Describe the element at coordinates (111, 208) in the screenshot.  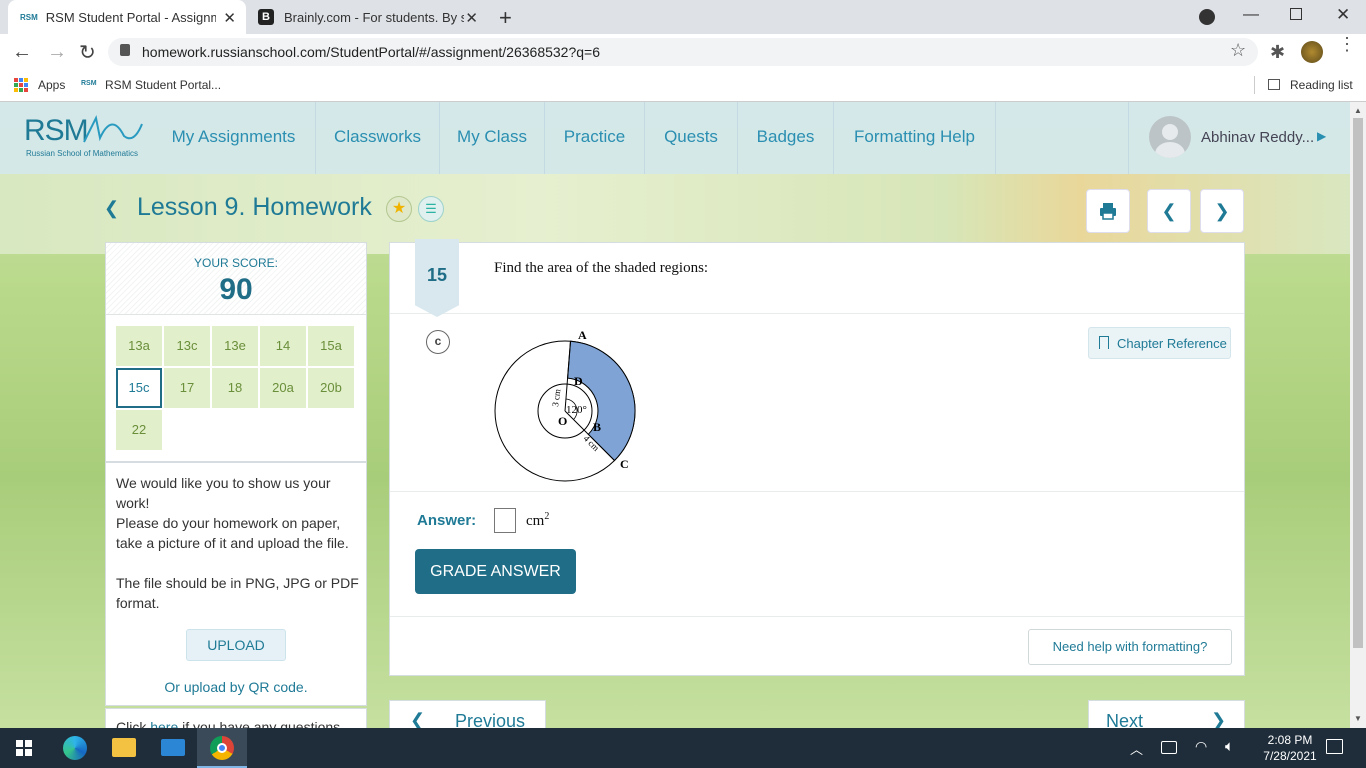
I see `back-chevron-icon: ❮` at that location.